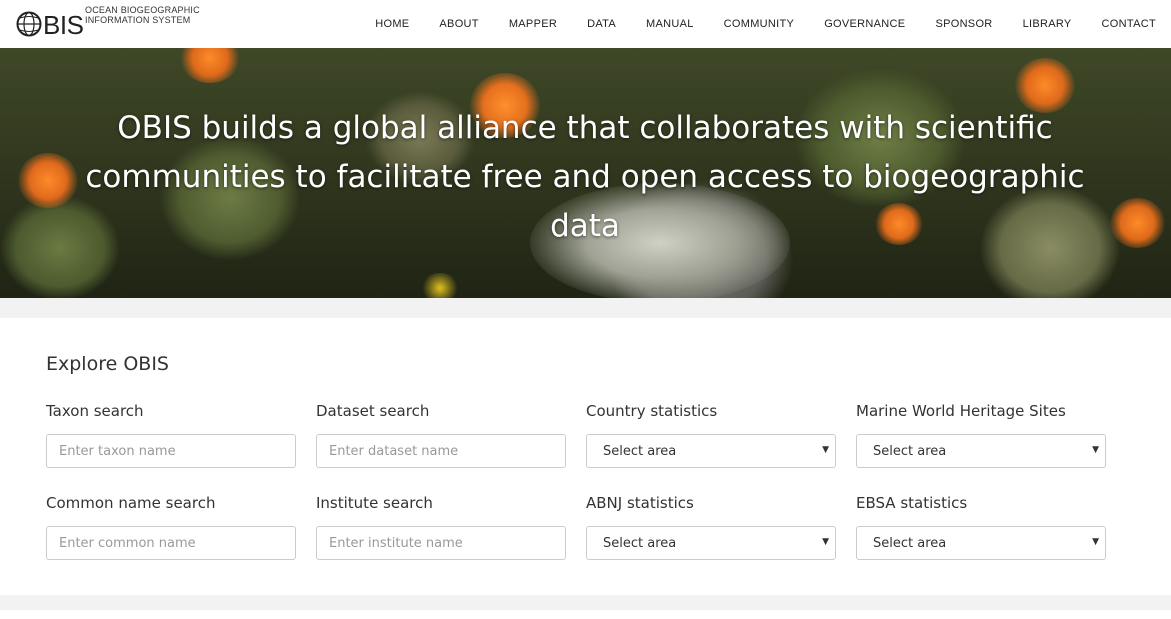 This screenshot has height=619, width=1171. Describe the element at coordinates (711, 451) in the screenshot. I see `country-statistics-select: Select area ▼` at that location.